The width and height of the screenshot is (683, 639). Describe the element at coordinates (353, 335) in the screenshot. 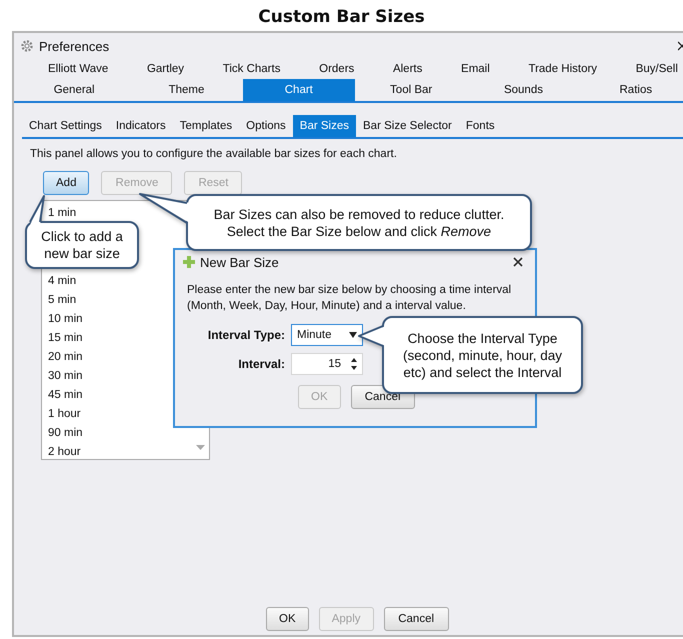

I see `caret-icon` at that location.